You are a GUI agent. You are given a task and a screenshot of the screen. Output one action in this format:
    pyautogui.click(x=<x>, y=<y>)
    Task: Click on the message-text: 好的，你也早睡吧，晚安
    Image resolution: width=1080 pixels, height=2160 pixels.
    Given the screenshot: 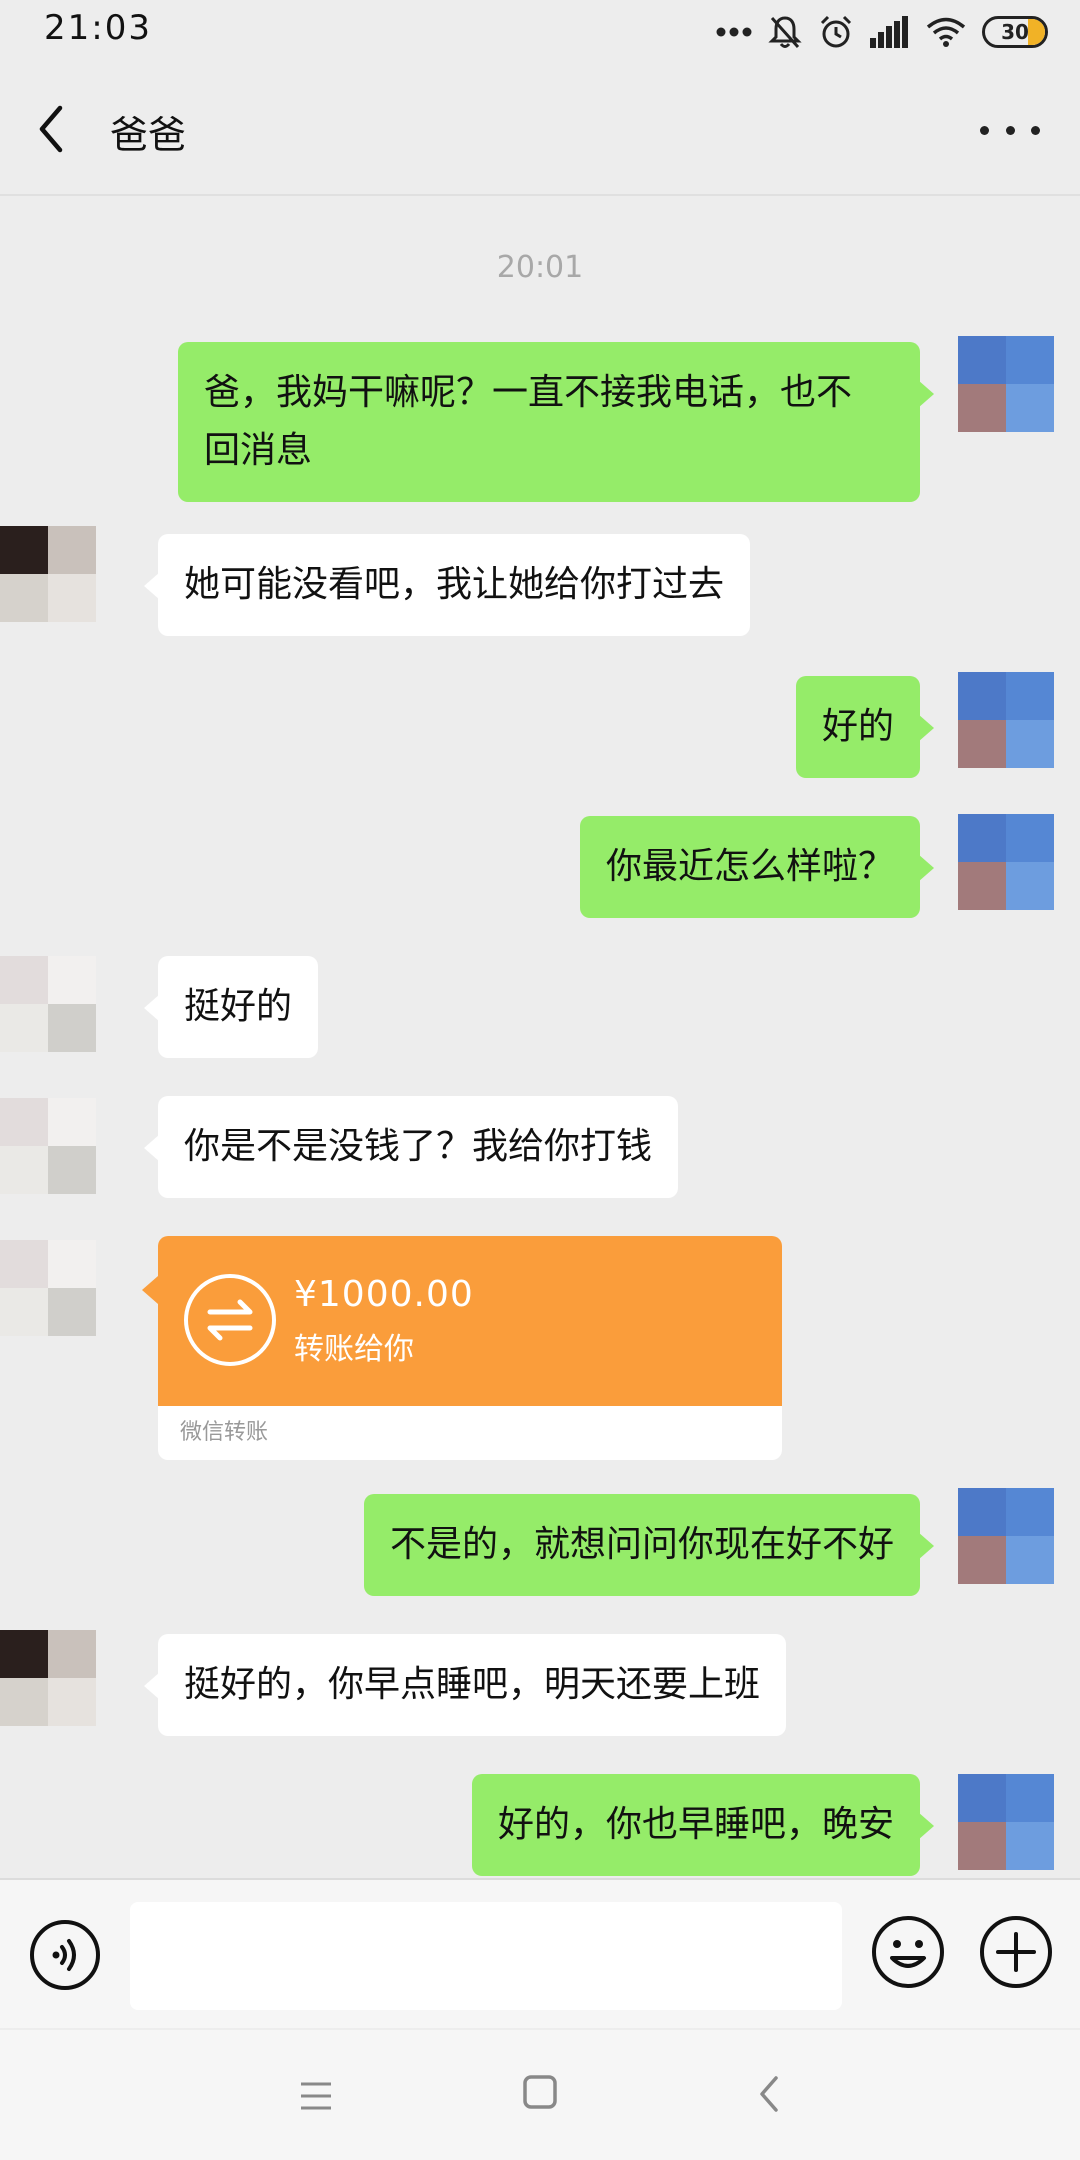 What is the action you would take?
    pyautogui.click(x=695, y=1824)
    